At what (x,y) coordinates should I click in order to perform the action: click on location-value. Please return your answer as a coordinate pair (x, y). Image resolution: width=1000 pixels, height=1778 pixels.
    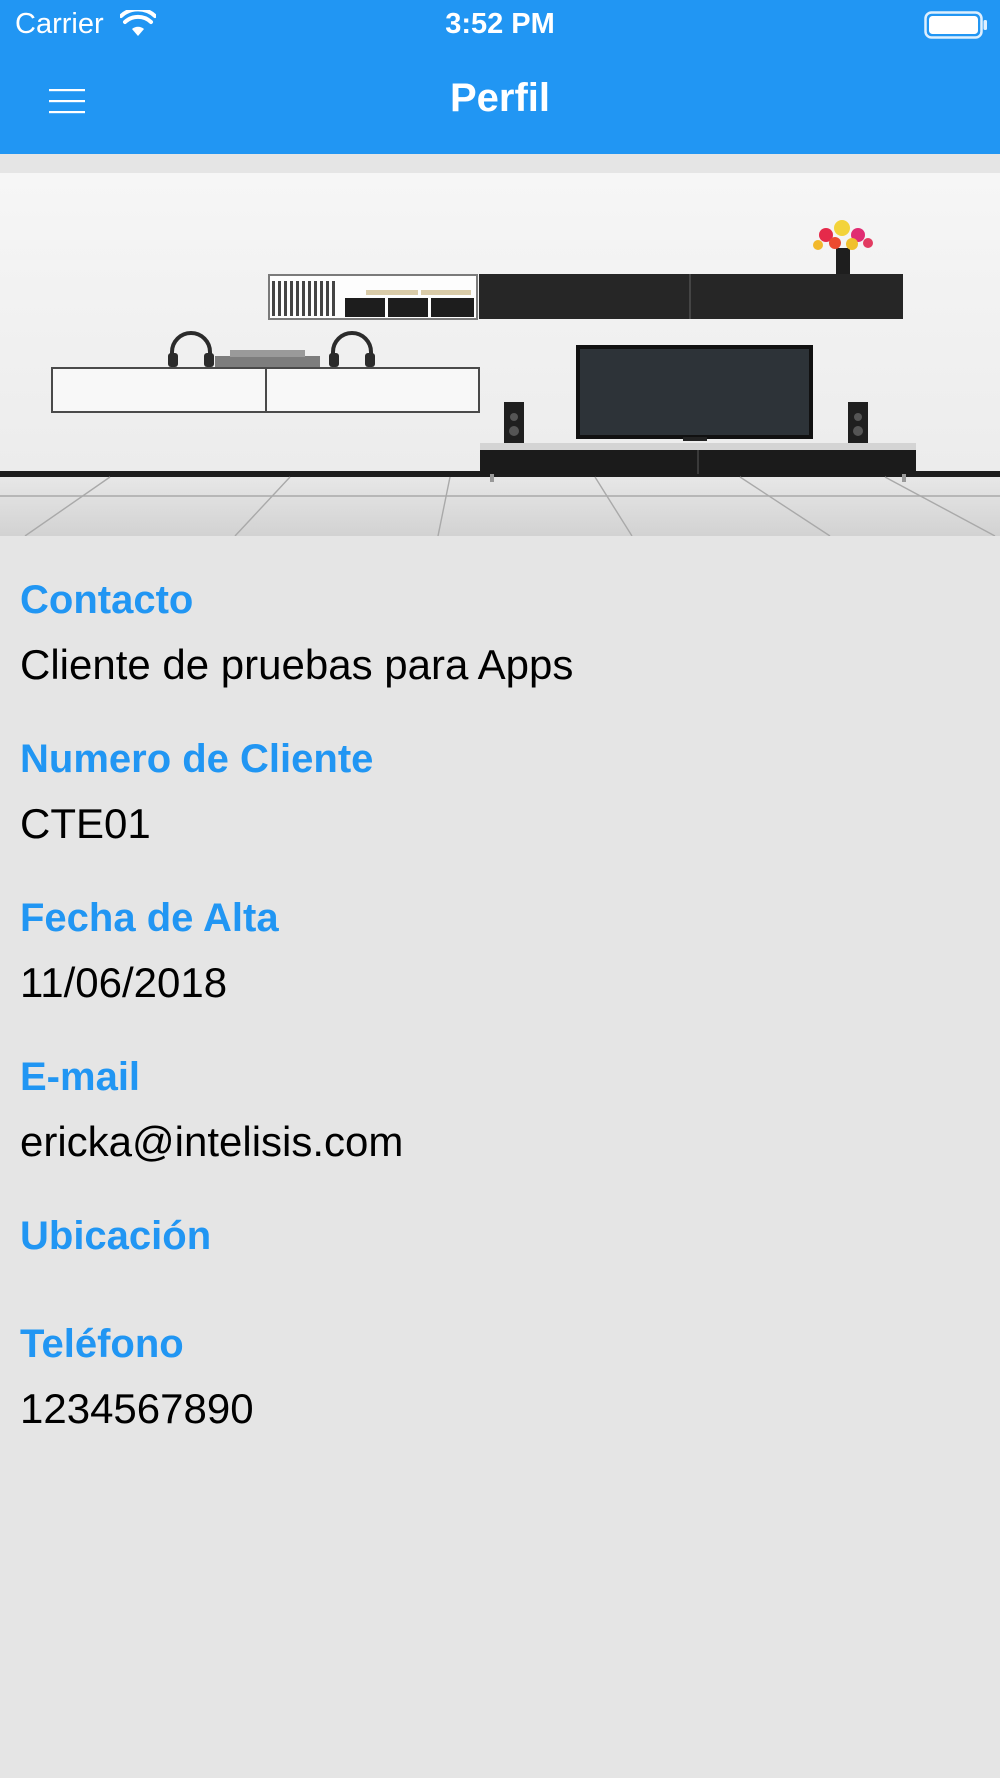
    Looking at the image, I should click on (500, 1290).